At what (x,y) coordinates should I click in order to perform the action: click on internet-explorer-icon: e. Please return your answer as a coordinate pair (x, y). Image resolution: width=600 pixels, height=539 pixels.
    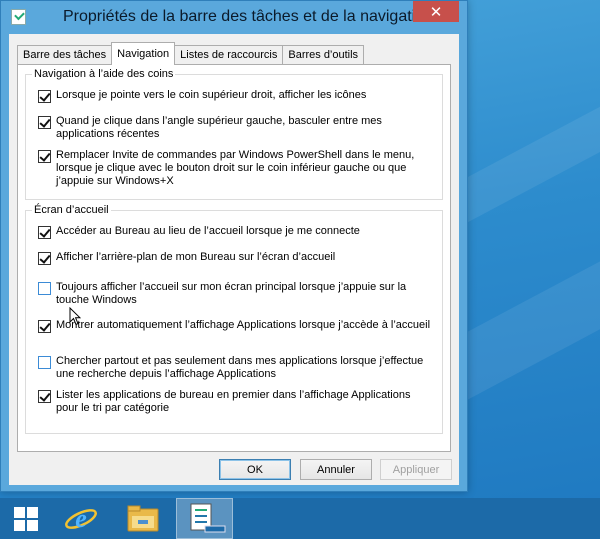
    Looking at the image, I should click on (81, 518).